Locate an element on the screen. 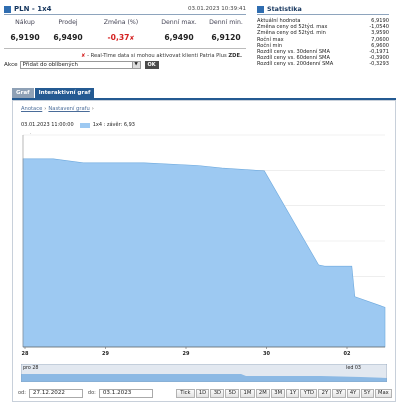 The image size is (400, 405). legend-swatch is located at coordinates (84, 125).